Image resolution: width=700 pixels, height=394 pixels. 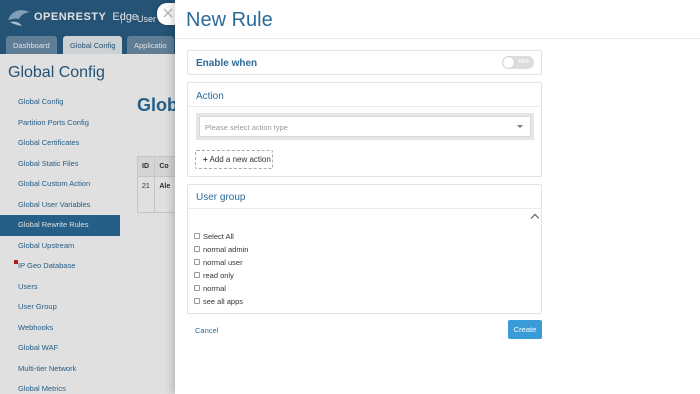 What do you see at coordinates (226, 249) in the screenshot?
I see `checkbox-label: normal admin` at bounding box center [226, 249].